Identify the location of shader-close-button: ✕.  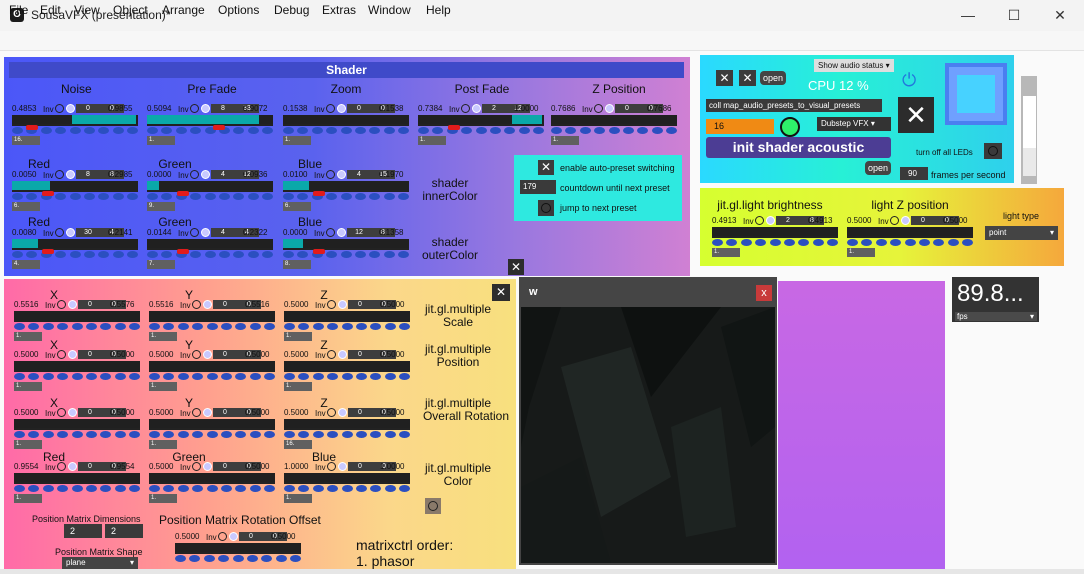
(516, 267).